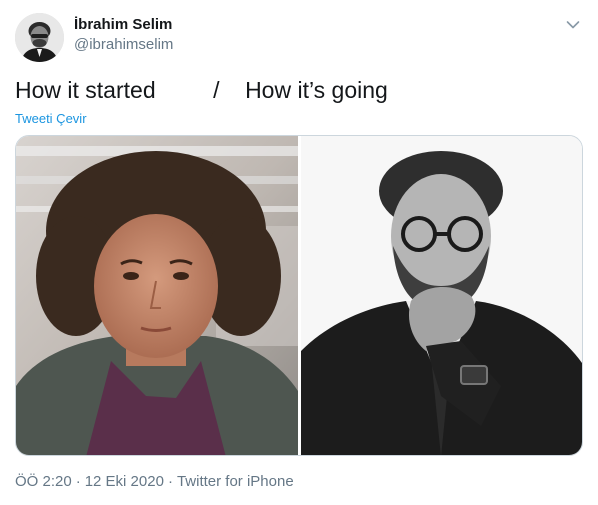 The width and height of the screenshot is (598, 505). What do you see at coordinates (43, 481) in the screenshot?
I see `tweet-time: ÖÖ 2:20` at bounding box center [43, 481].